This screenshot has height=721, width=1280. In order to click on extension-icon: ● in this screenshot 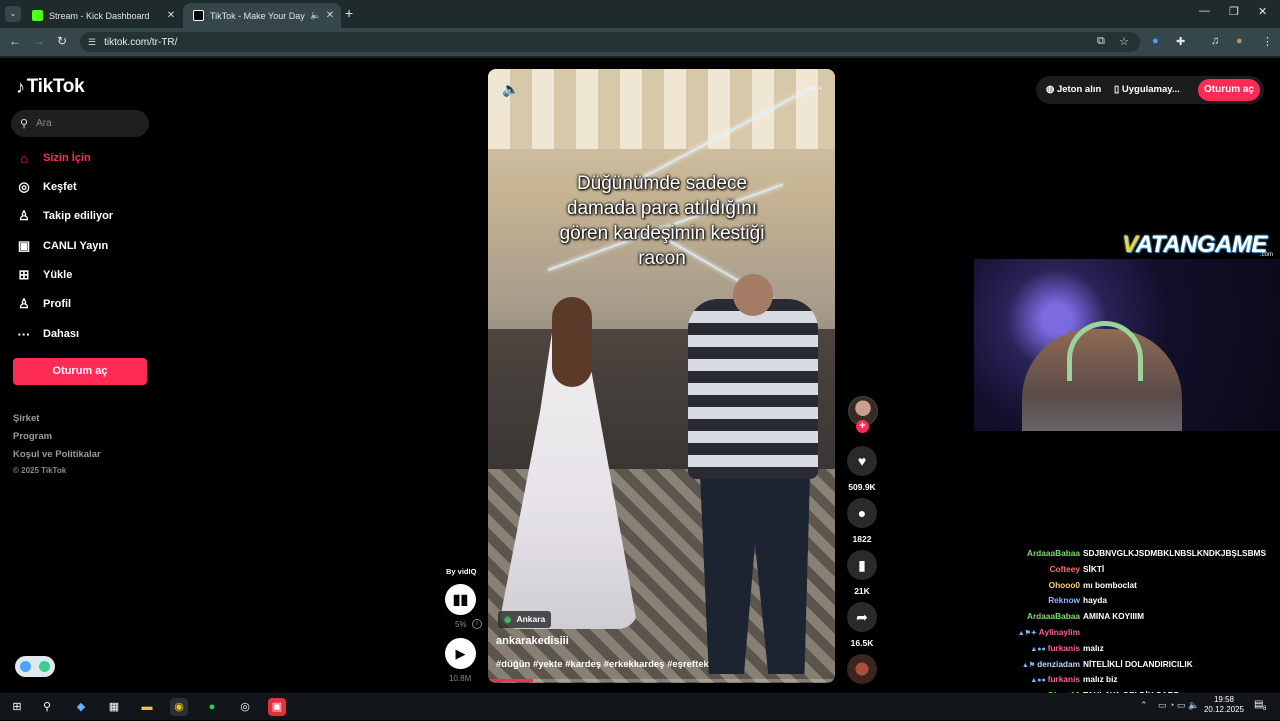, I will do `click(1155, 41)`.